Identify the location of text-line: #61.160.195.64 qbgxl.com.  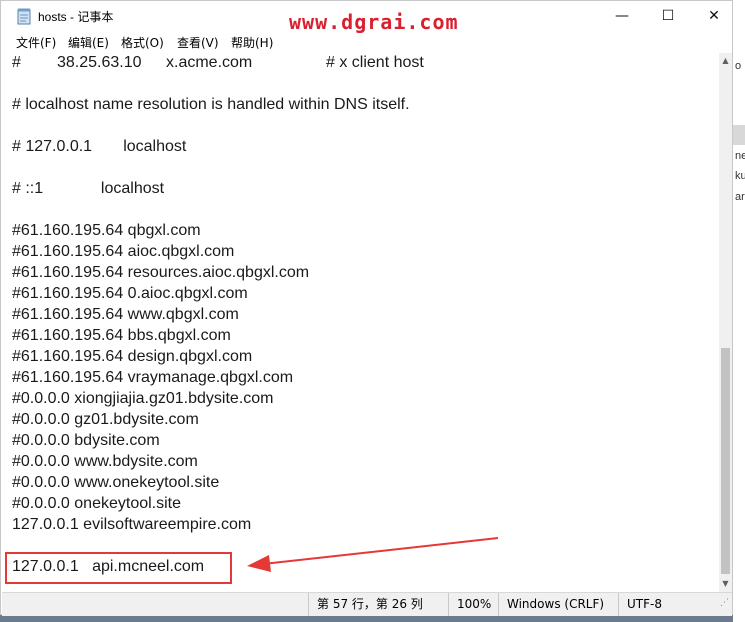
(106, 230).